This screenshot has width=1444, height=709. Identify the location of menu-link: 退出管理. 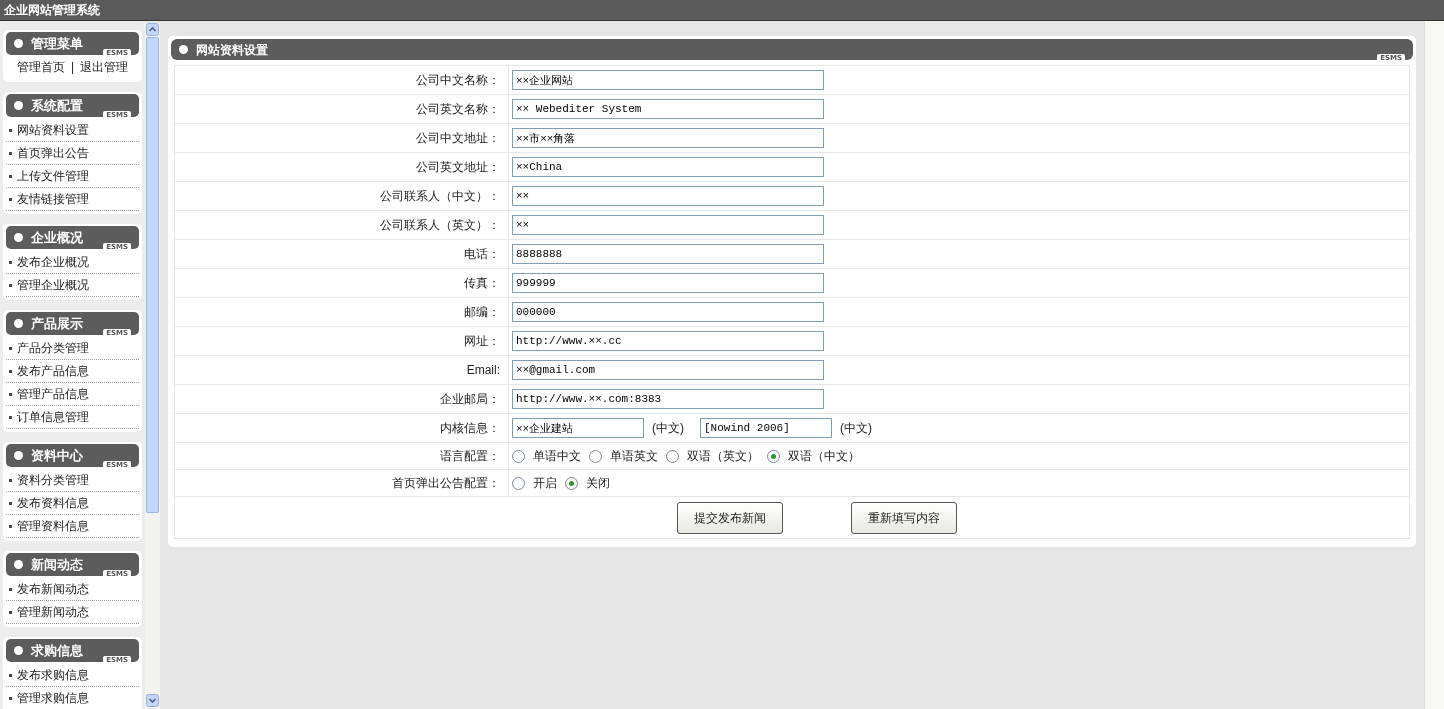
(104, 67).